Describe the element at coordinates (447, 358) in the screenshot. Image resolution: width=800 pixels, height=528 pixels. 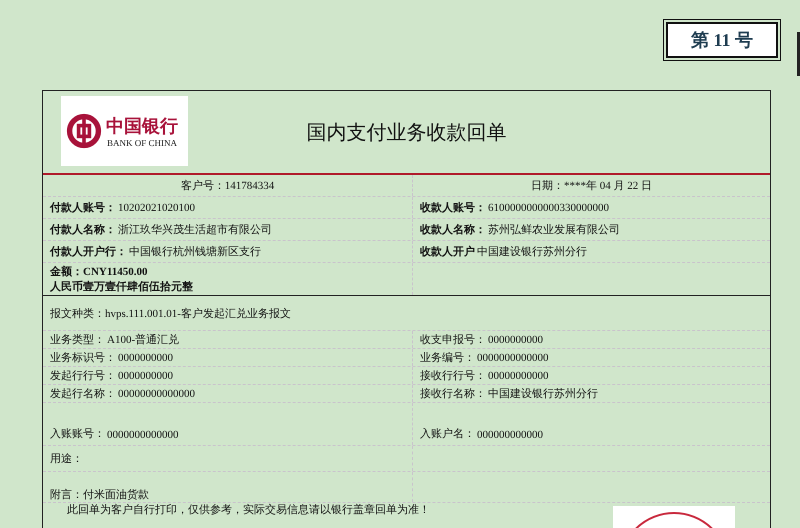
I see `field-label: 业务编号：` at that location.